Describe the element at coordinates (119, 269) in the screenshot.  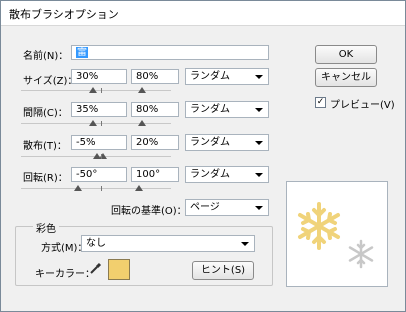
I see `key-color-swatch` at that location.